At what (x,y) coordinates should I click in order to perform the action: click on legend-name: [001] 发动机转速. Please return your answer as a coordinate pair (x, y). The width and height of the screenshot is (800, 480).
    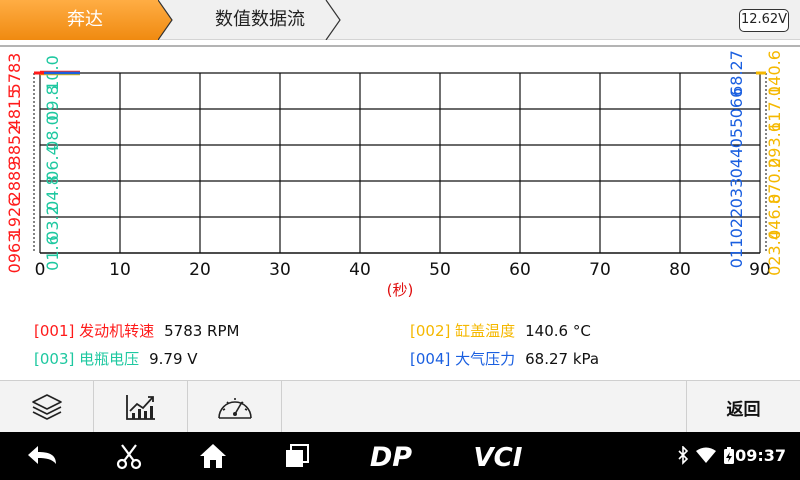
    Looking at the image, I should click on (94, 331).